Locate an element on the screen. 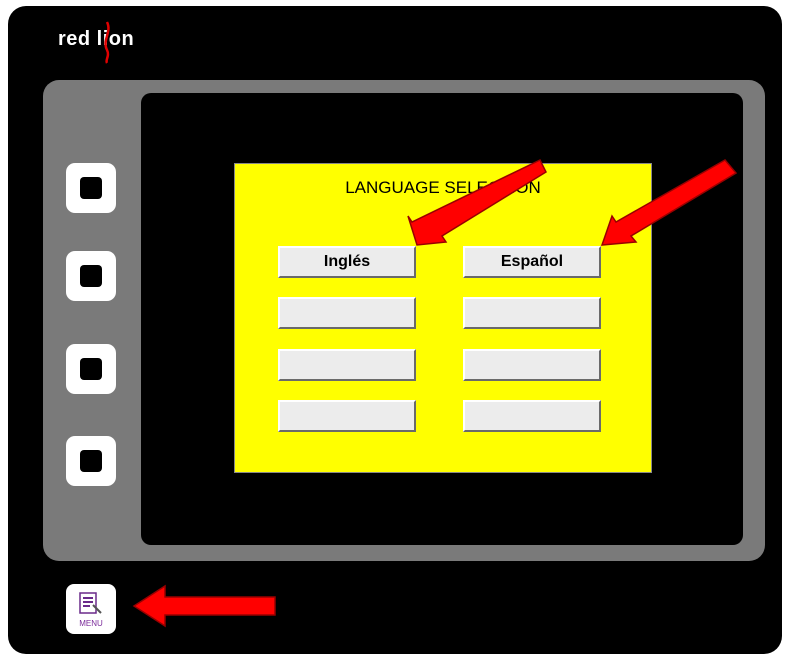  softkey-1-button is located at coordinates (91, 188).